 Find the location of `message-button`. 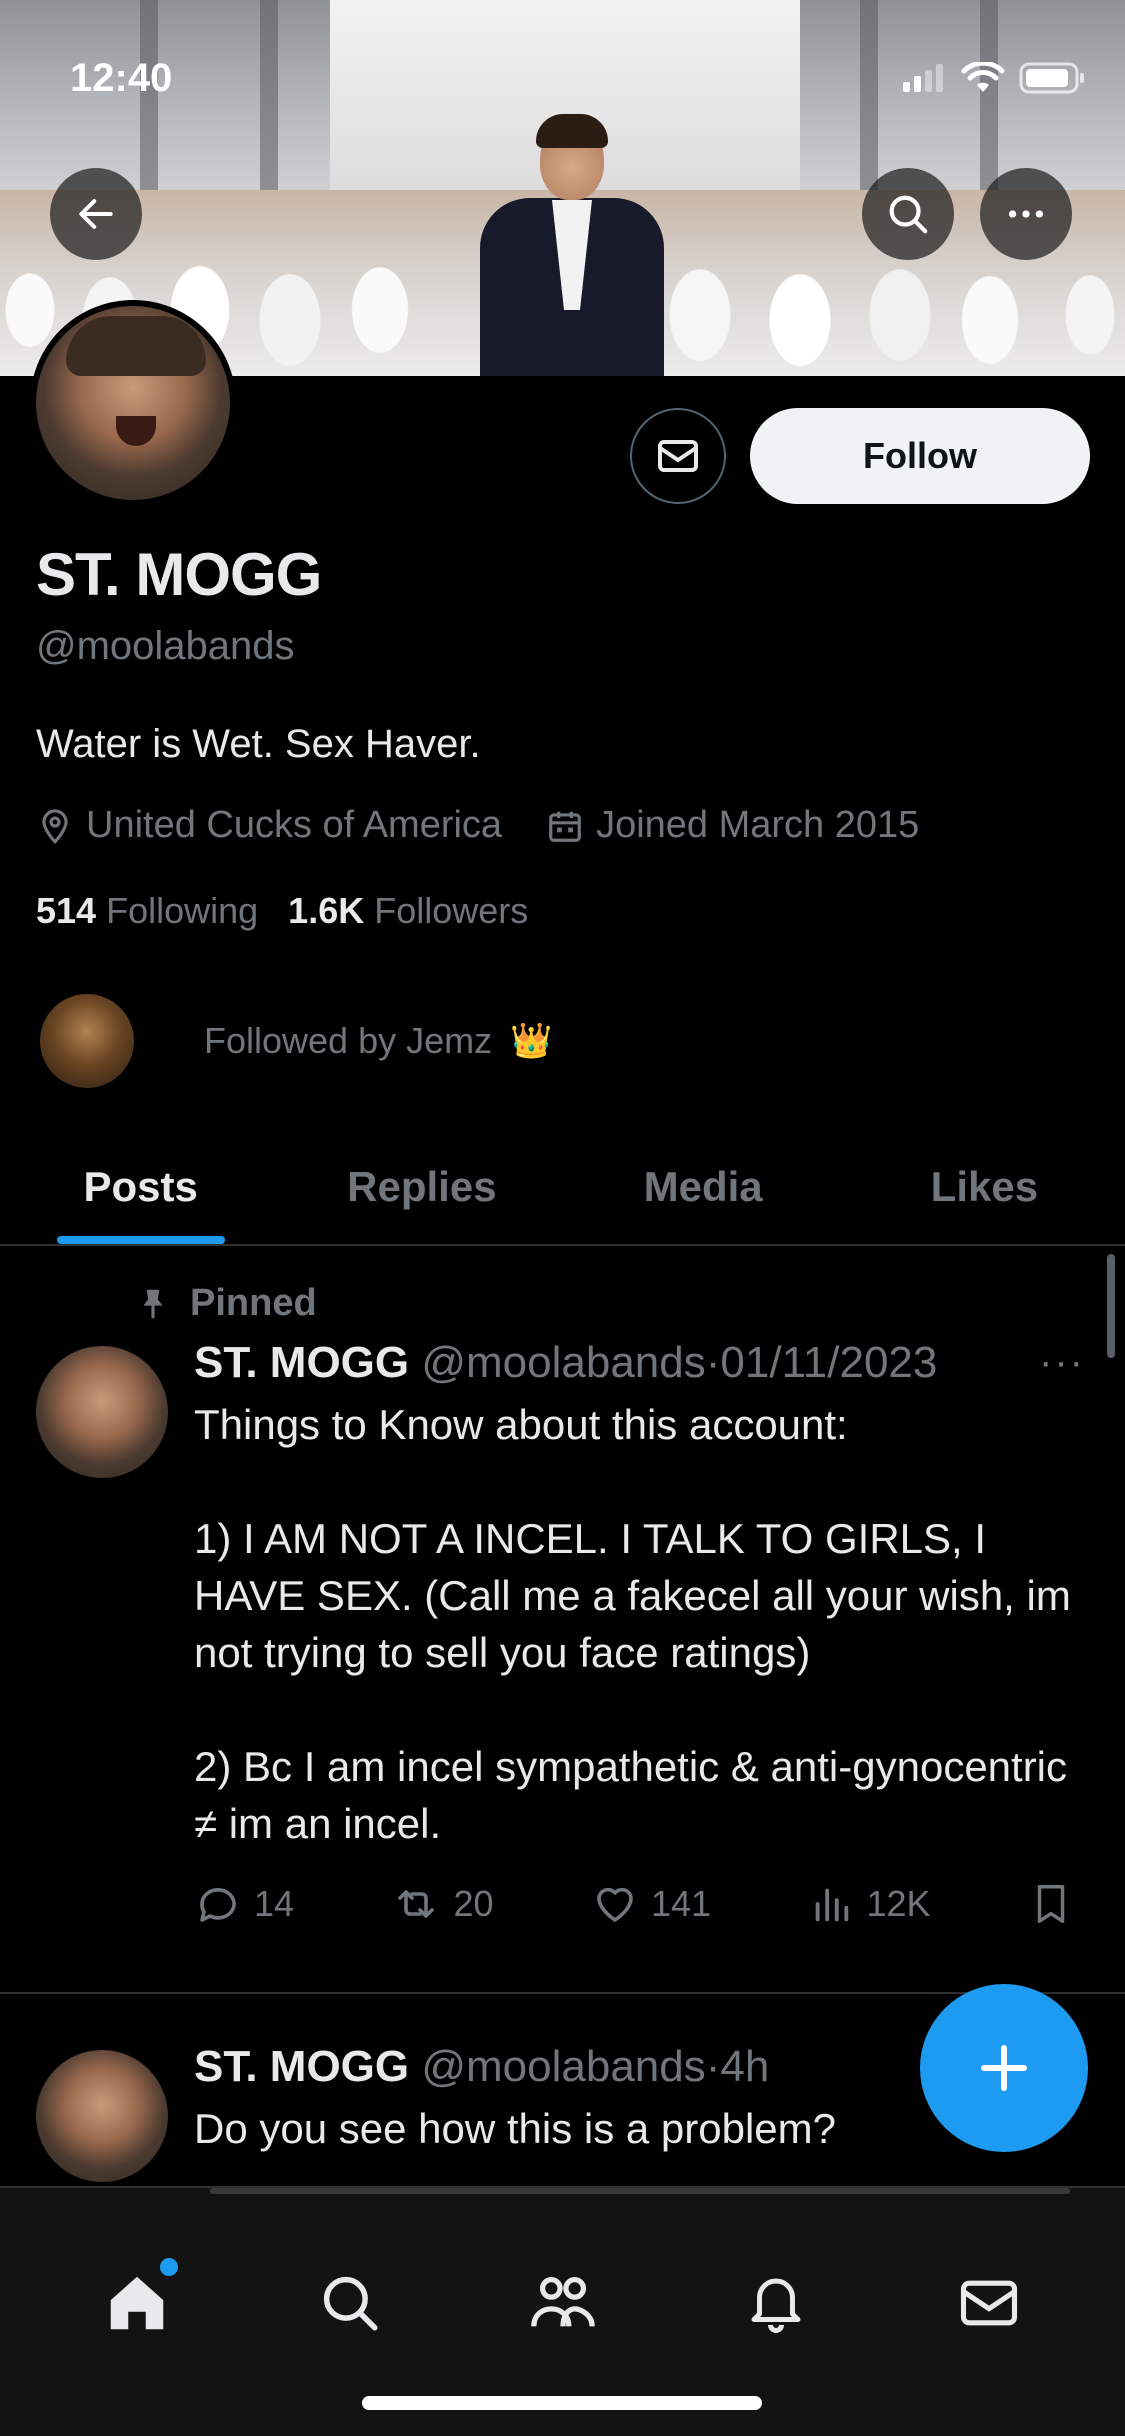

message-button is located at coordinates (678, 456).